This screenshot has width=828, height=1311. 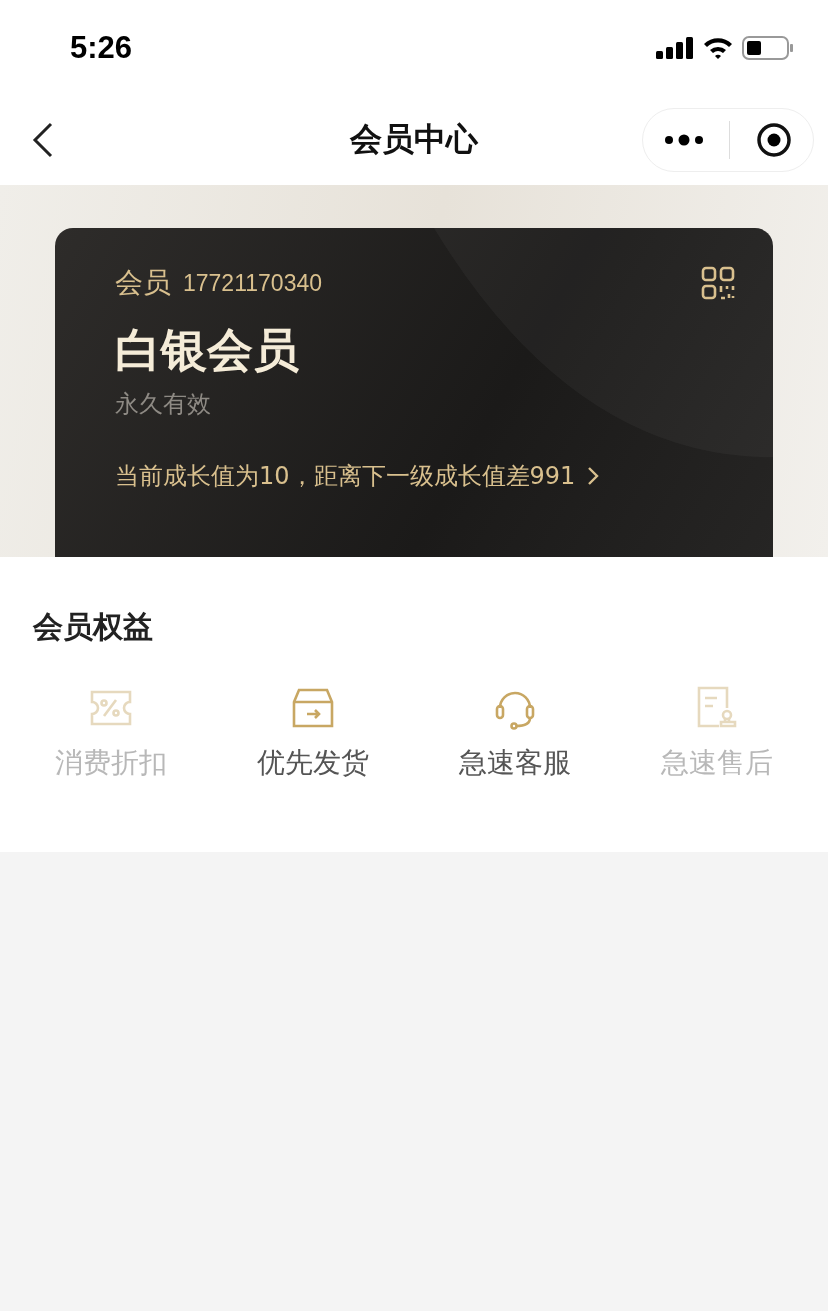 I want to click on member-level: 白银会员, so click(x=207, y=350).